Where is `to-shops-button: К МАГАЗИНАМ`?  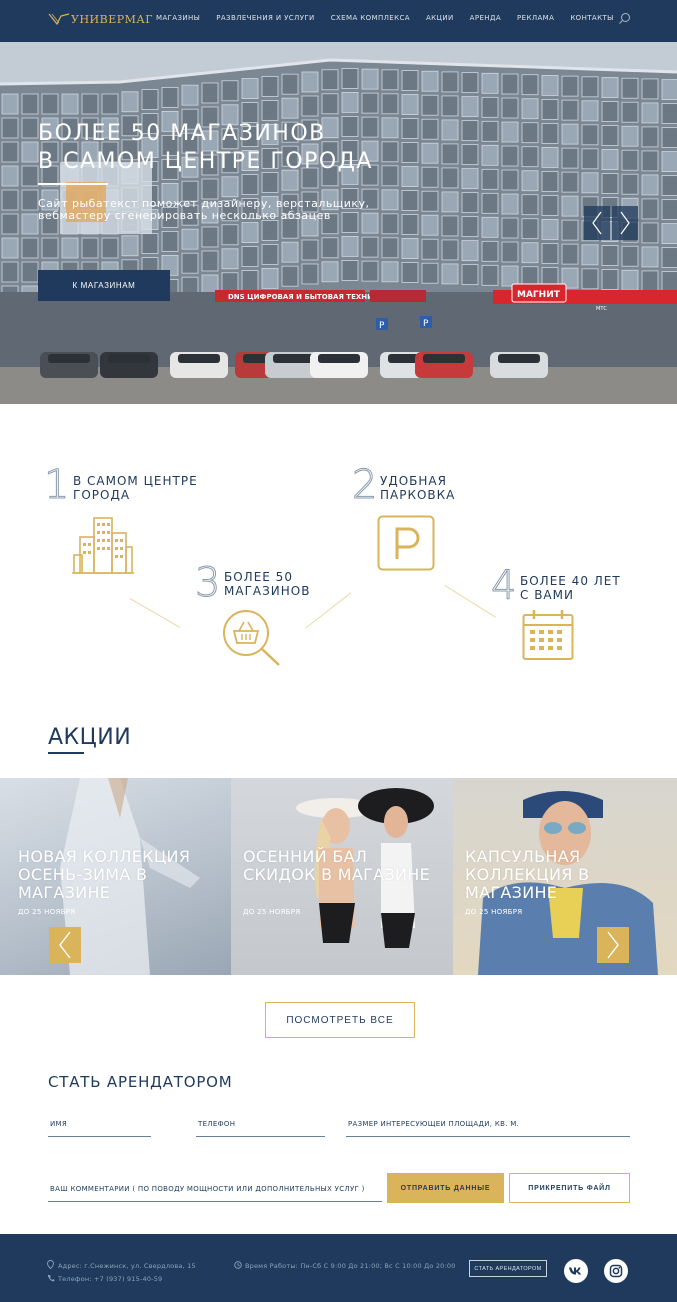
to-shops-button: К МАГАЗИНАМ is located at coordinates (104, 285).